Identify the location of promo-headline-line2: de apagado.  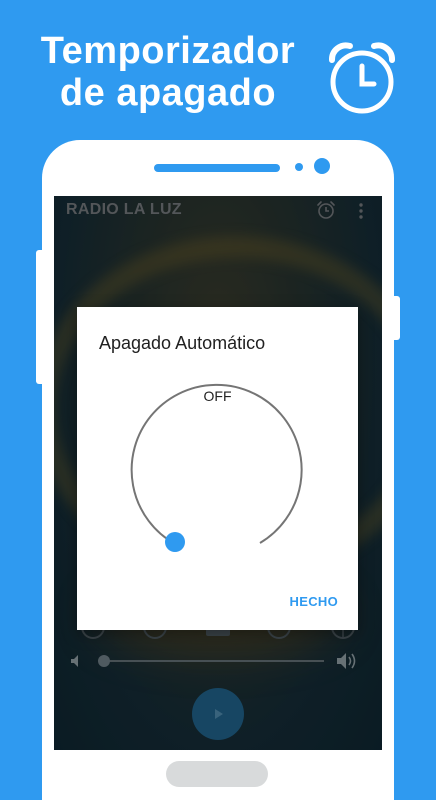
(168, 93).